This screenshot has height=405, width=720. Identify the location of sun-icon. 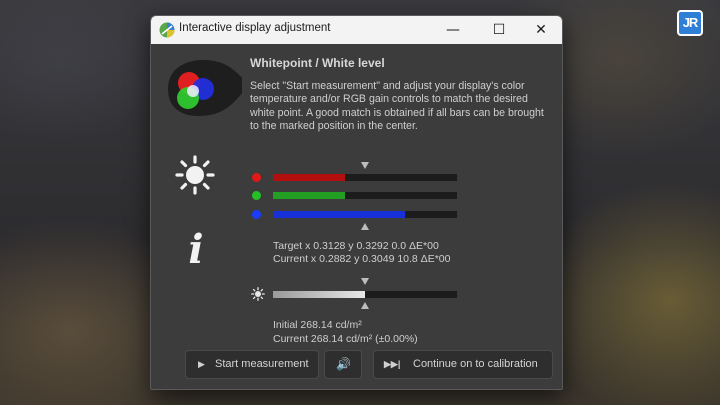
(195, 175).